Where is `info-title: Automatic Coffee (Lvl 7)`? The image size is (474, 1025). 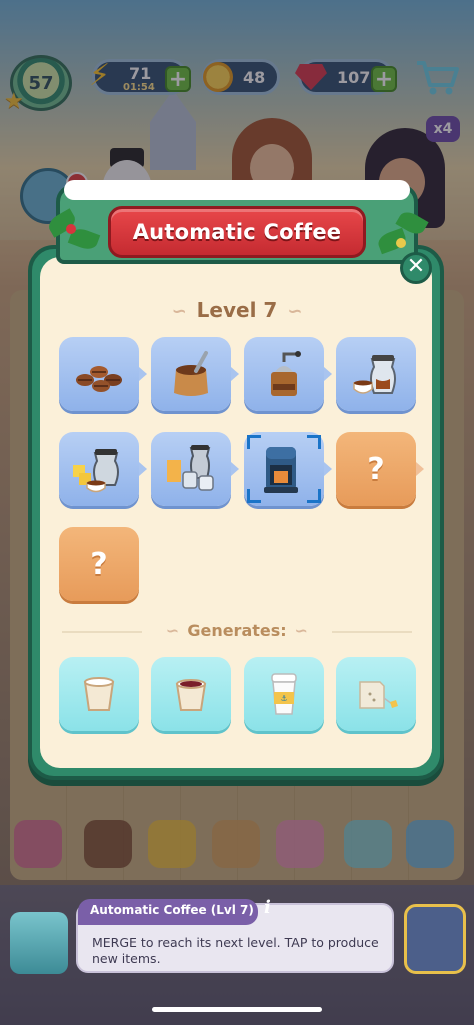 info-title: Automatic Coffee (Lvl 7) is located at coordinates (172, 910).